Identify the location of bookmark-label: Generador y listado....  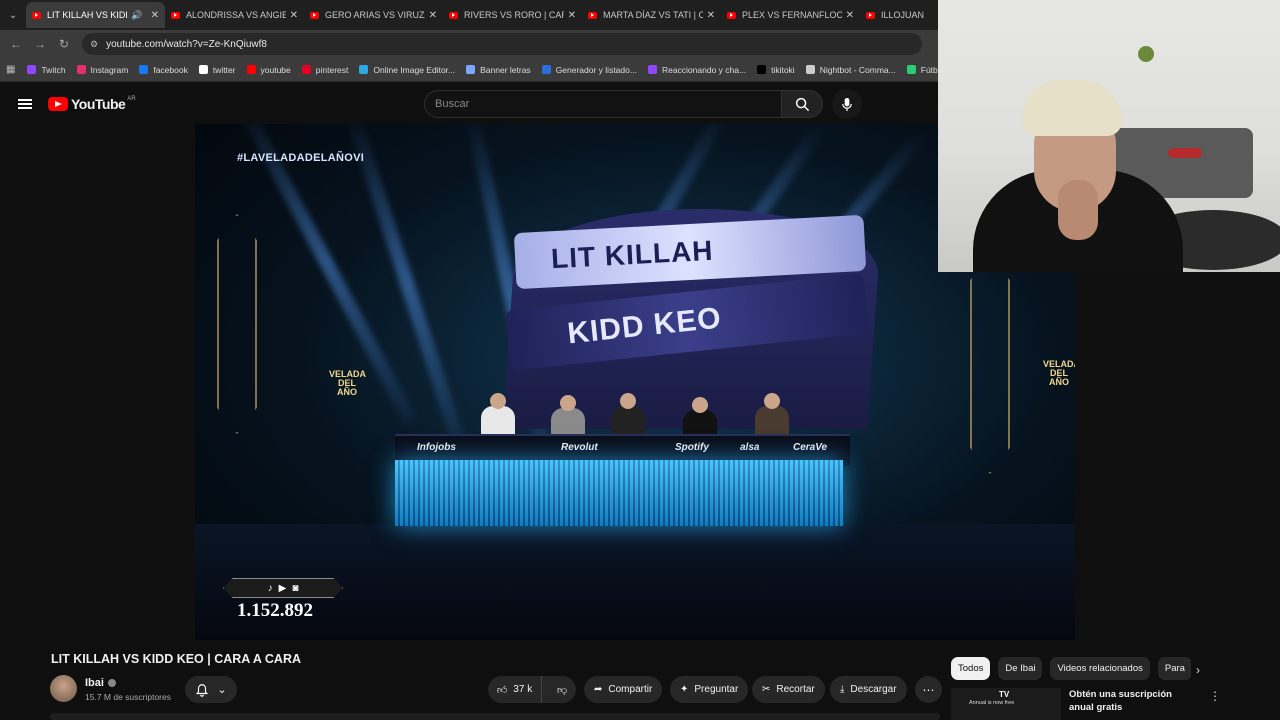
(596, 69).